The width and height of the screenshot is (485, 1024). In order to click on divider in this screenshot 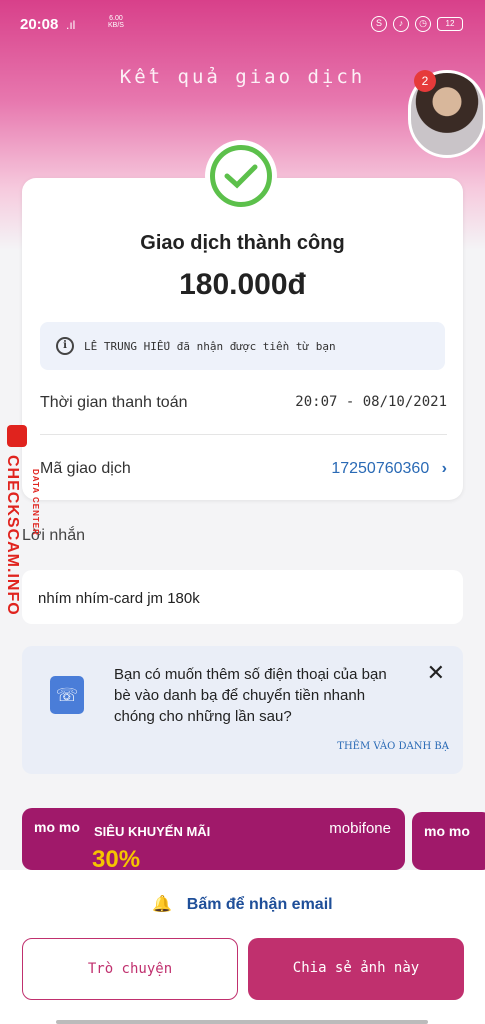, I will do `click(243, 434)`.